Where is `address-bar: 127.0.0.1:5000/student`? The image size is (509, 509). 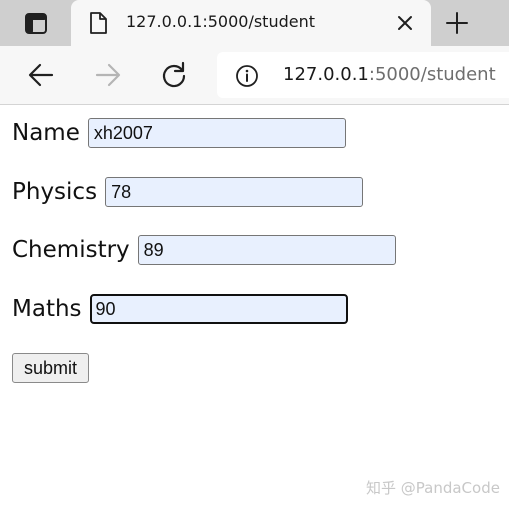 address-bar: 127.0.0.1:5000/student is located at coordinates (363, 75).